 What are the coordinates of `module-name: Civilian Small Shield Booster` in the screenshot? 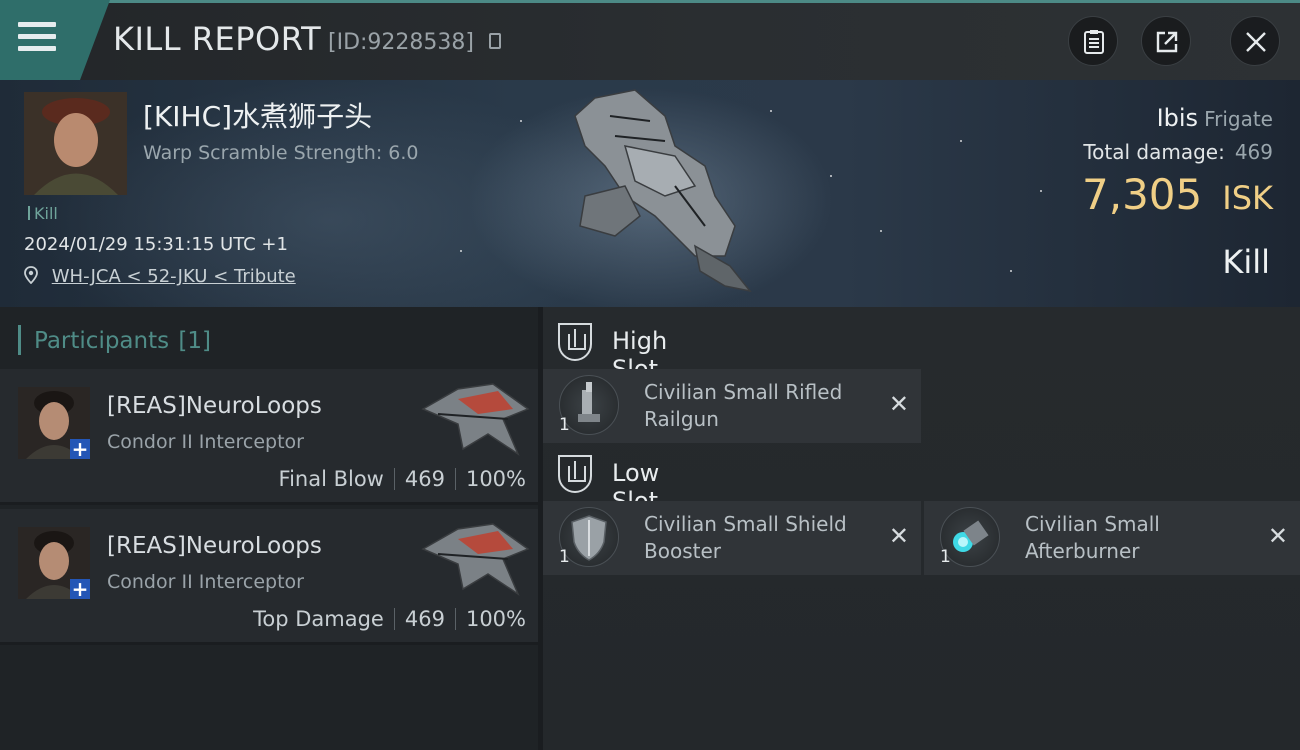 It's located at (745, 537).